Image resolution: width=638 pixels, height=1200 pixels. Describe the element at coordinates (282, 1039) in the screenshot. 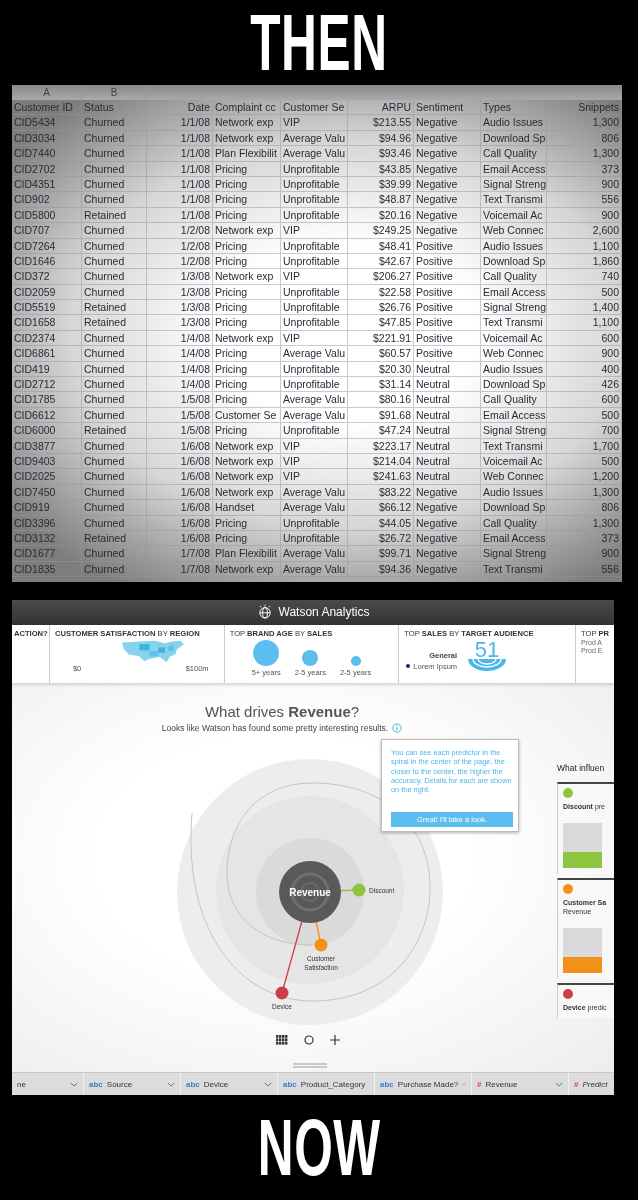

I see `grid-icon` at that location.